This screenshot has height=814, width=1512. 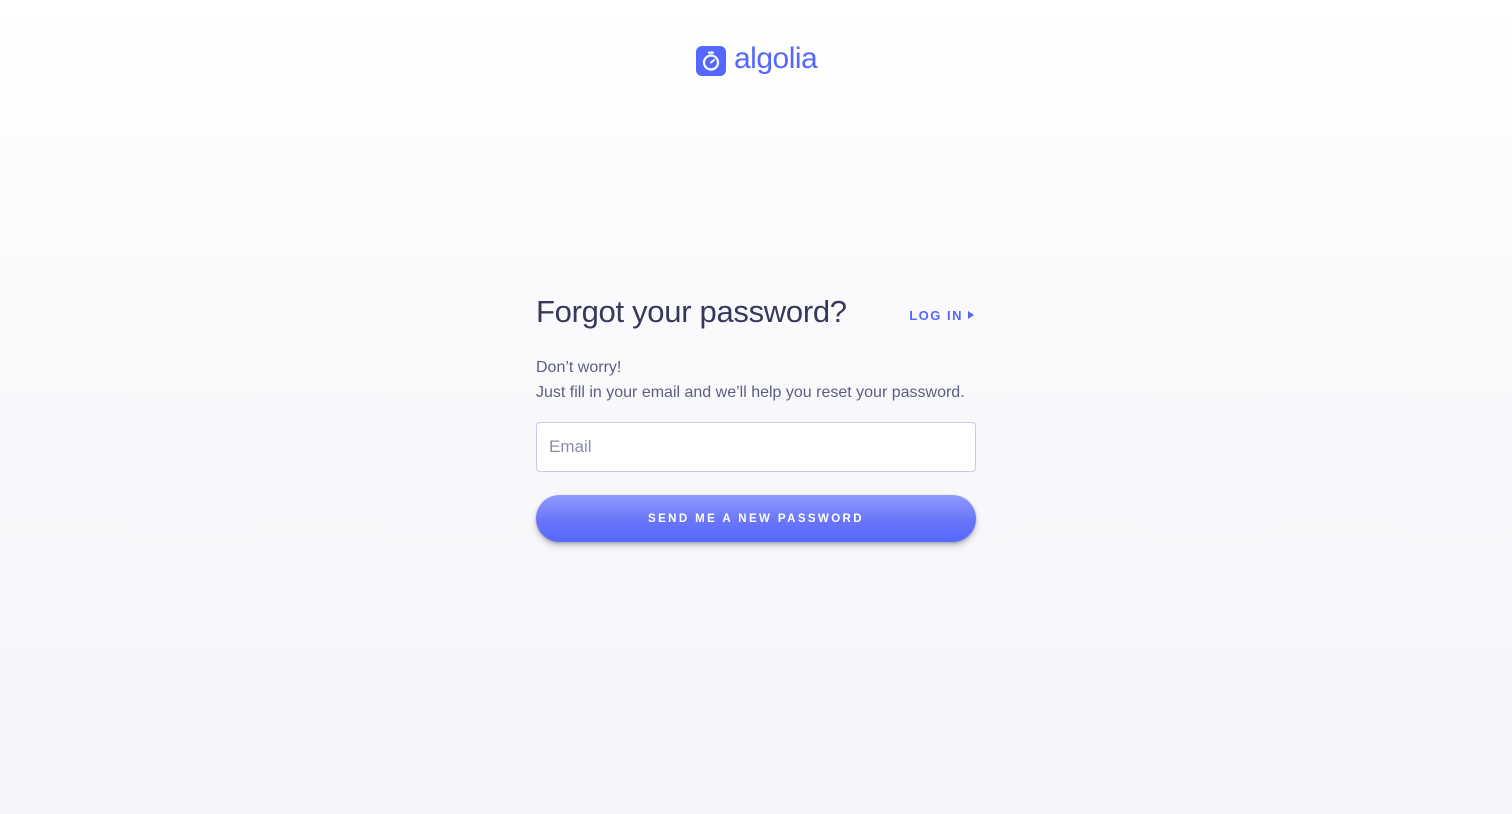 I want to click on panel-header: Forgot your password? LOG IN, so click(x=756, y=312).